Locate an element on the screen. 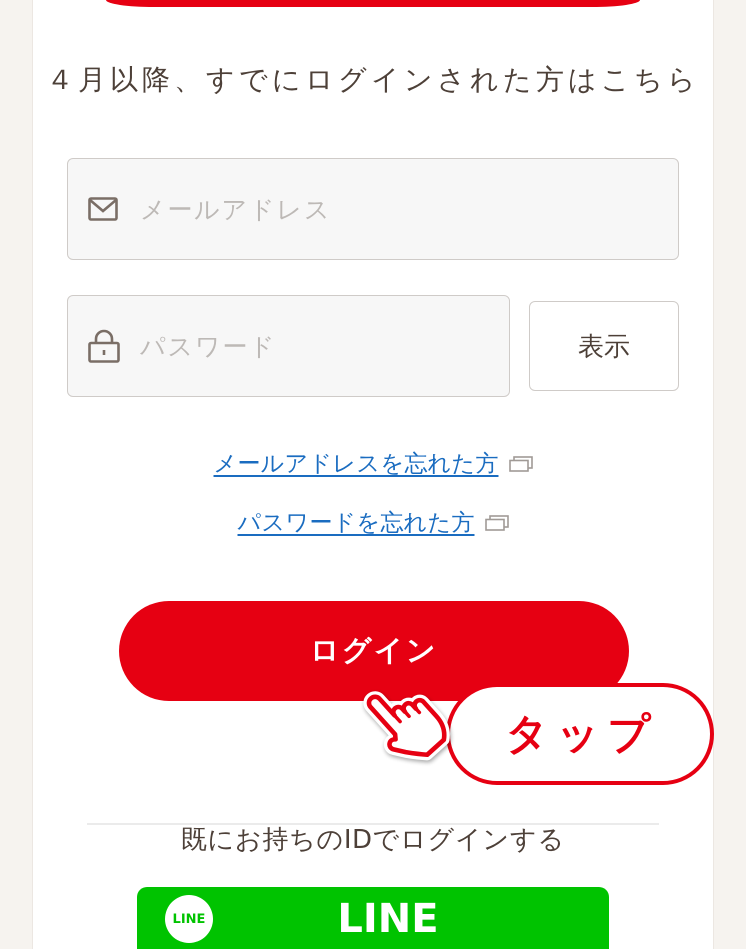 The width and height of the screenshot is (746, 949). lock-icon is located at coordinates (104, 346).